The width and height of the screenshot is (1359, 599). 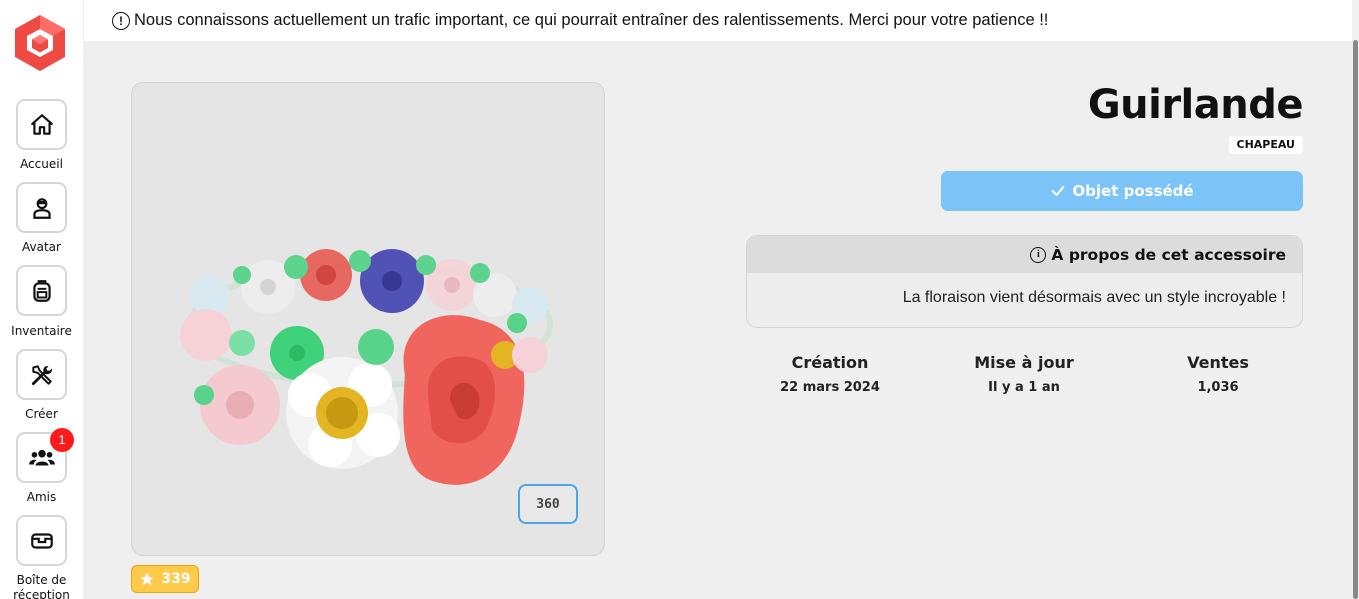 I want to click on tools-icon, so click(x=41, y=374).